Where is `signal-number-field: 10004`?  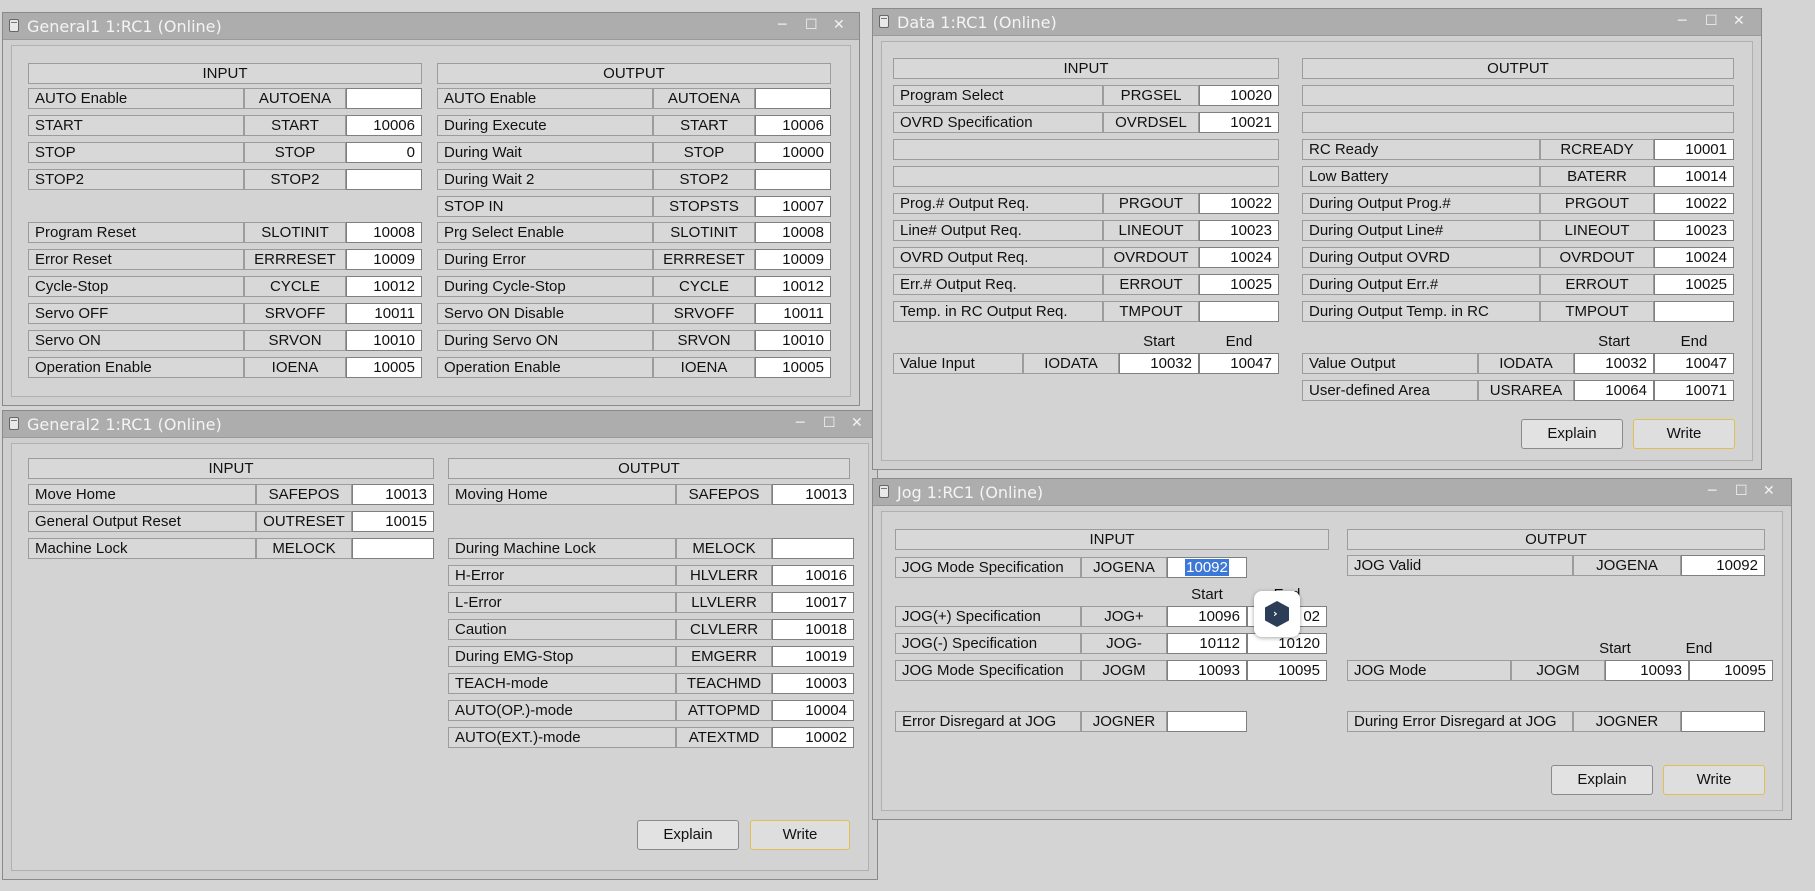 signal-number-field: 10004 is located at coordinates (813, 710).